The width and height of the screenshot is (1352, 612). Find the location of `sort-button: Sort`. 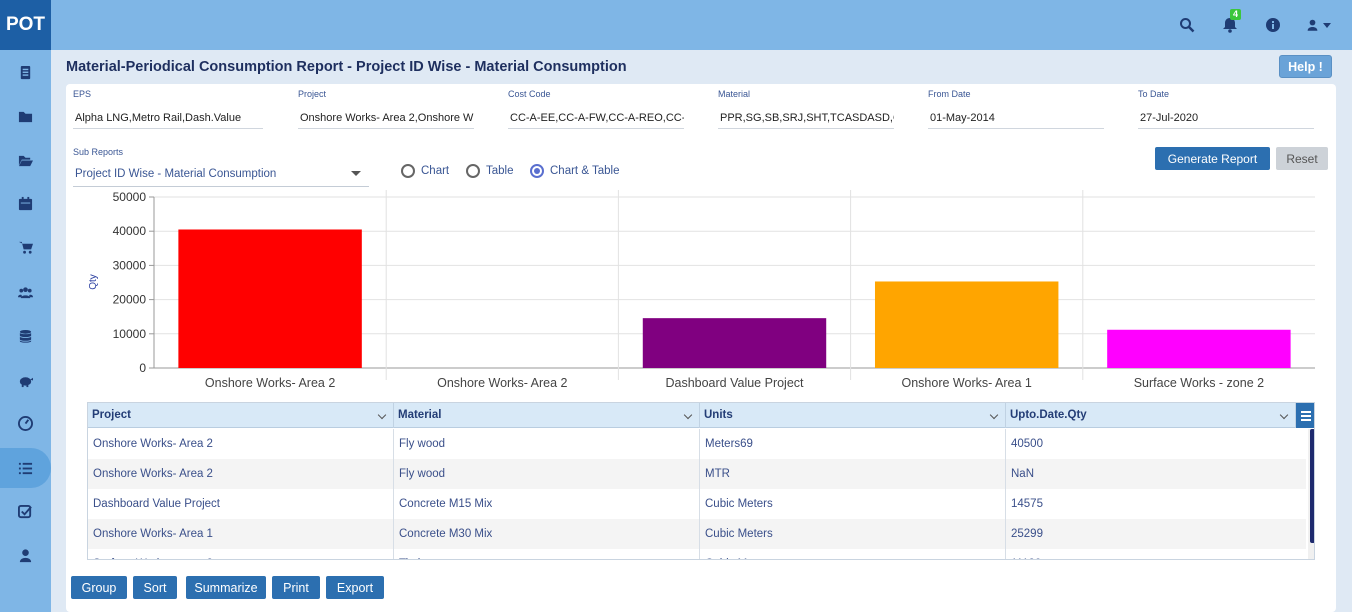

sort-button: Sort is located at coordinates (155, 587).